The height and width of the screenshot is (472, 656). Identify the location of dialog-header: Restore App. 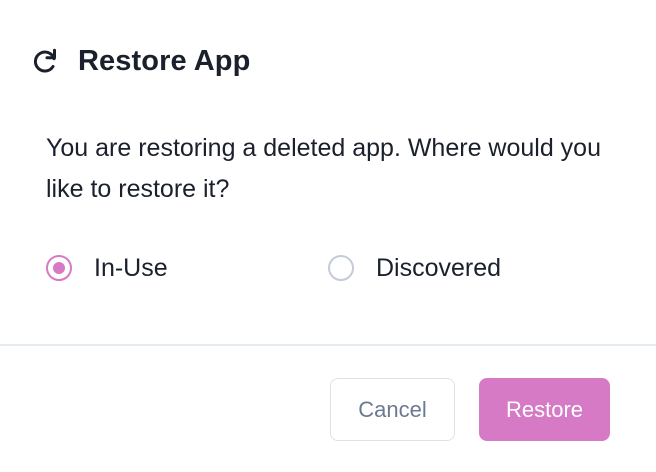
(140, 61).